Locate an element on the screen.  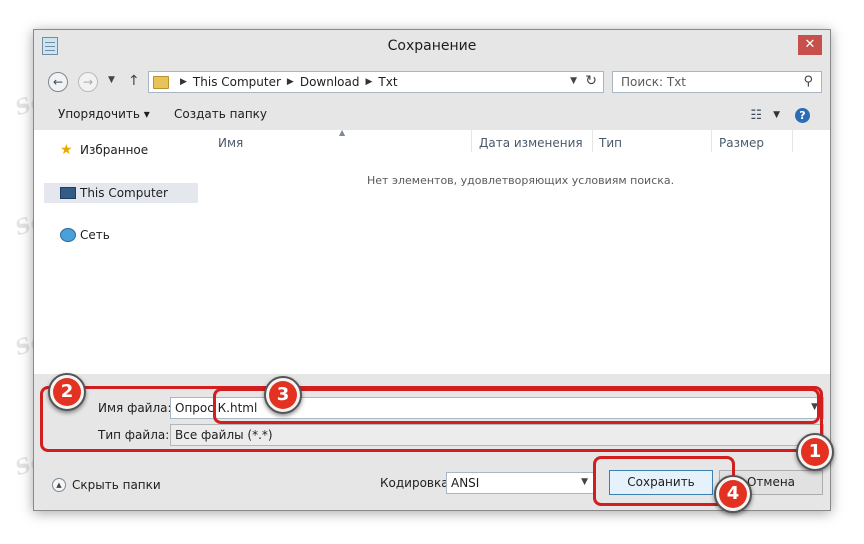
sort-ascending-icon: ▲ is located at coordinates (342, 132).